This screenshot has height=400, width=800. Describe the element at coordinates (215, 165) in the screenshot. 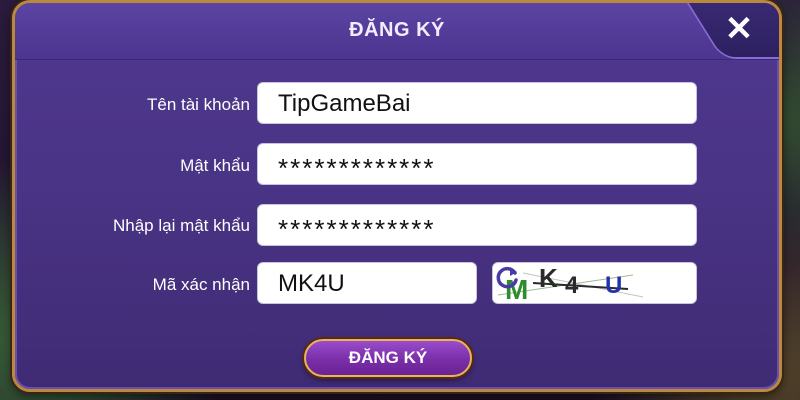

I see `password-label: Mật khẩu` at that location.